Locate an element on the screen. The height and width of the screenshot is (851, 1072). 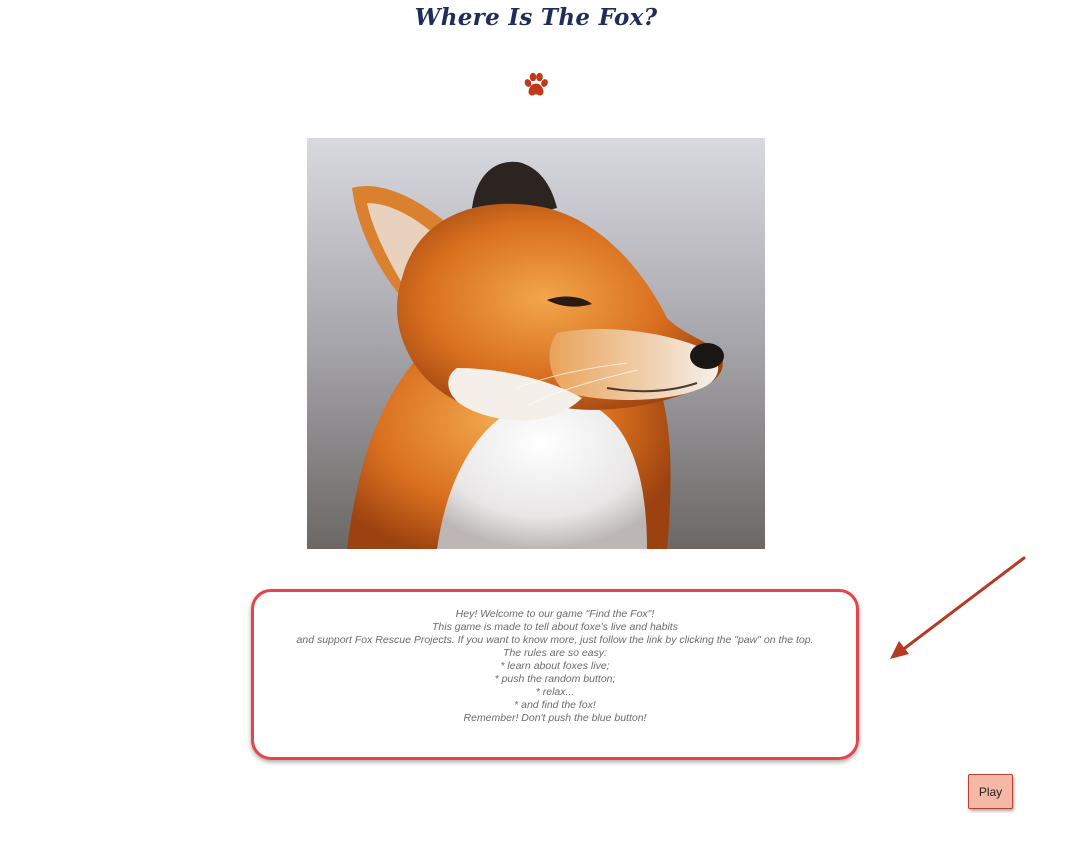
play-button: Play is located at coordinates (990, 791).